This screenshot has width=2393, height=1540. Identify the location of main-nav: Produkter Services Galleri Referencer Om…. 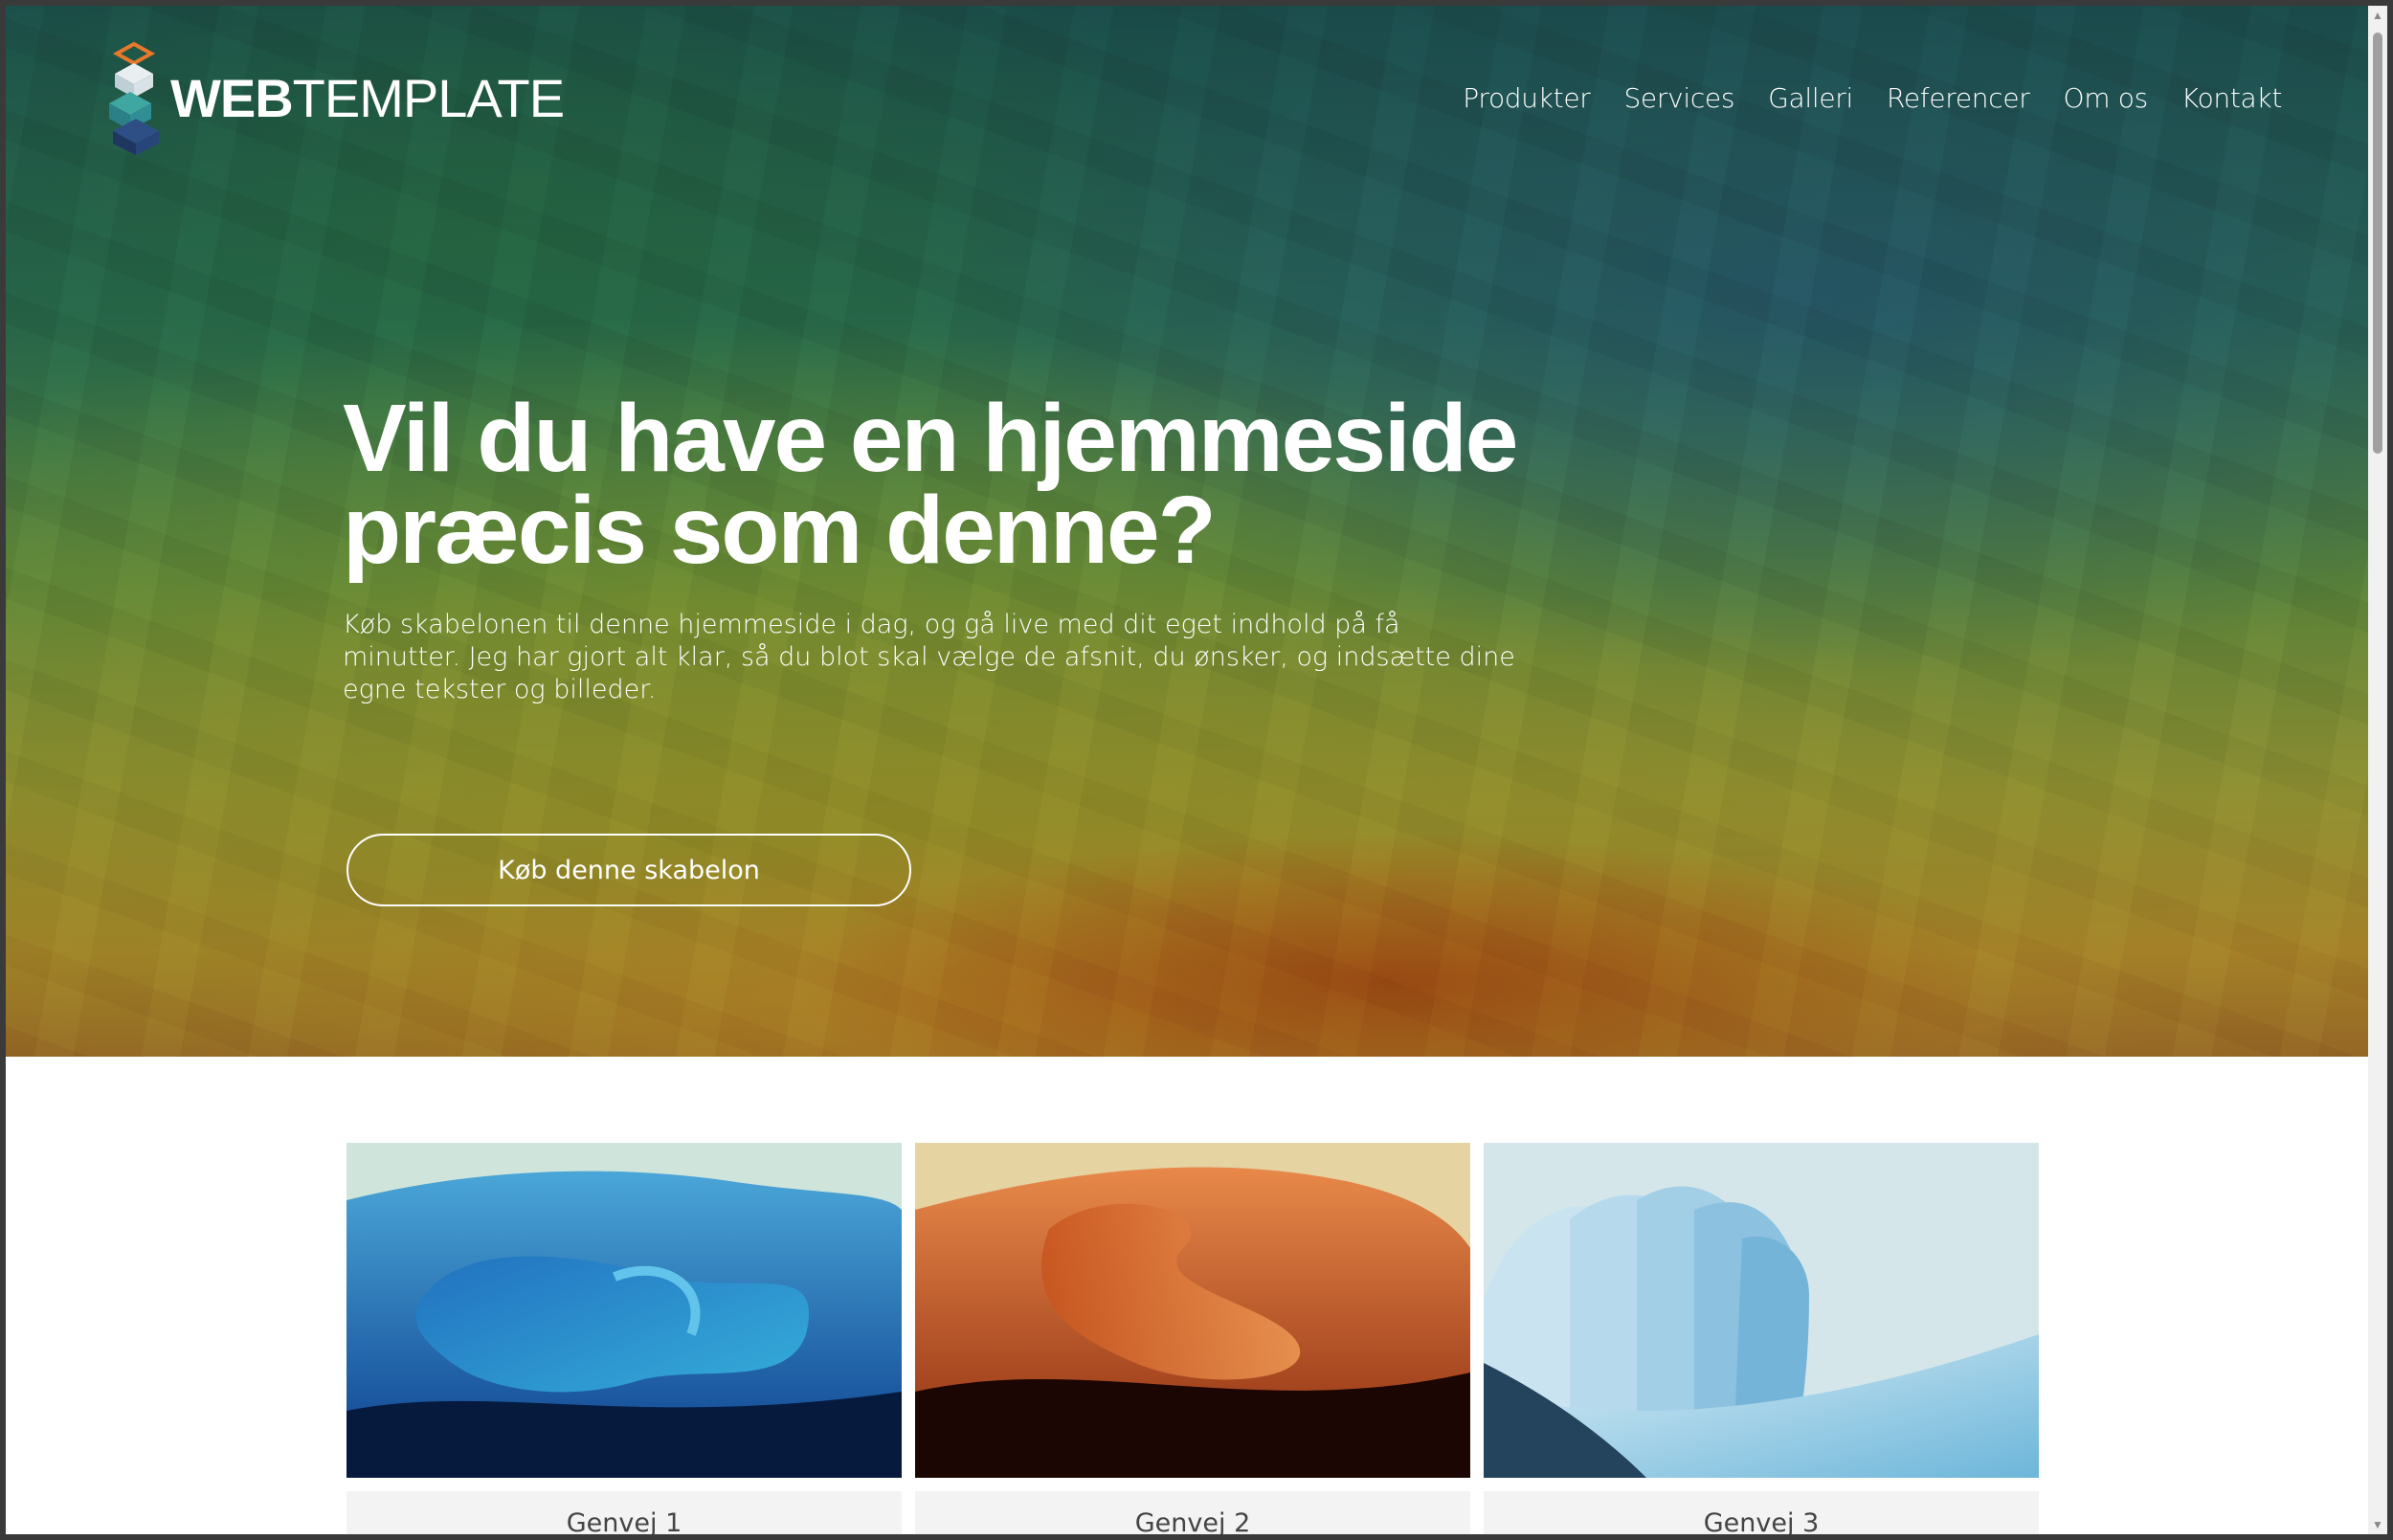
(1872, 98).